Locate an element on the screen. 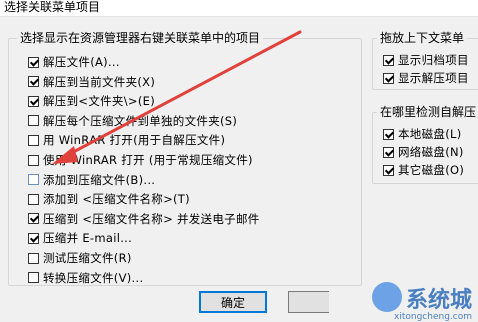  option-label: 解压到<文件夹\>(E) is located at coordinates (99, 101).